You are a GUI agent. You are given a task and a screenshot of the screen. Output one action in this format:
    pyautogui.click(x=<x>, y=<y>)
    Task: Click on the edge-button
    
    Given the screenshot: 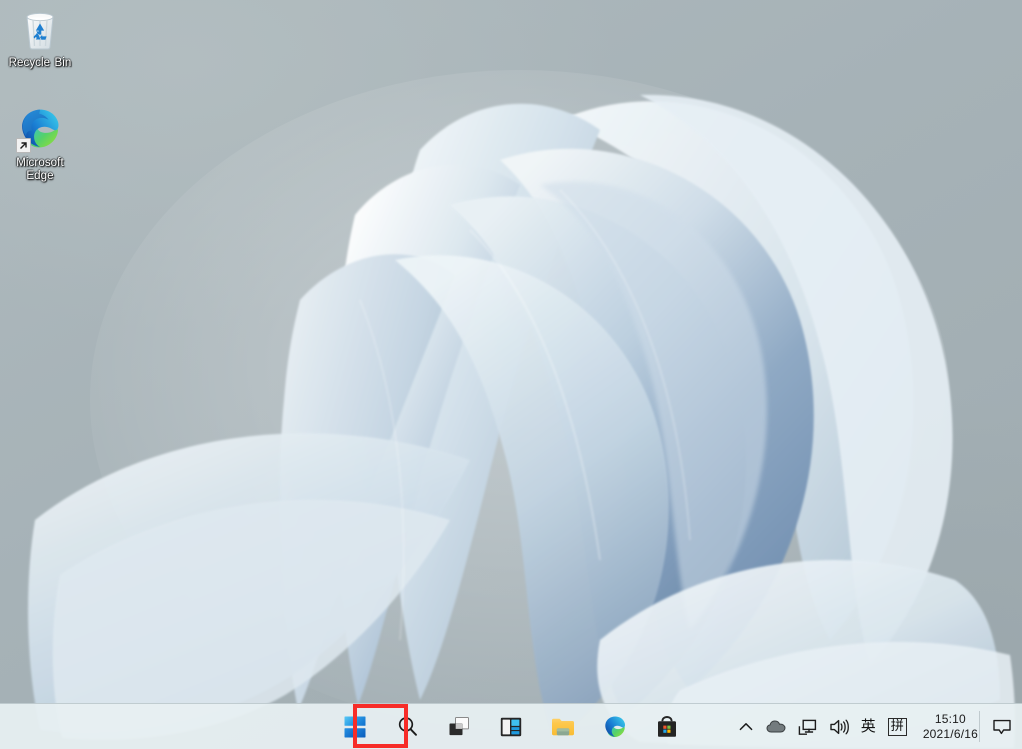 What is the action you would take?
    pyautogui.click(x=615, y=727)
    